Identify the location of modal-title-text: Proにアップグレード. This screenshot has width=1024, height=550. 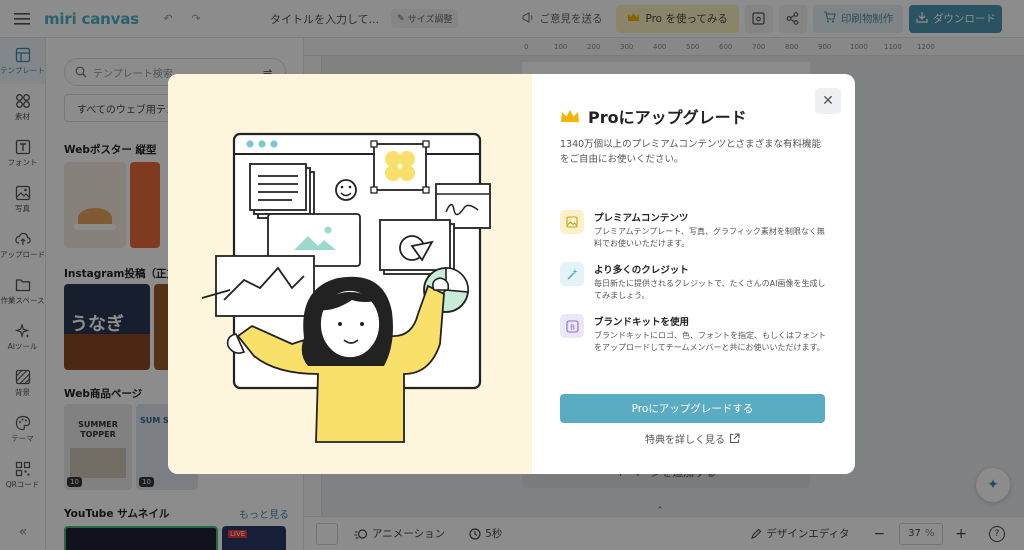
(667, 117).